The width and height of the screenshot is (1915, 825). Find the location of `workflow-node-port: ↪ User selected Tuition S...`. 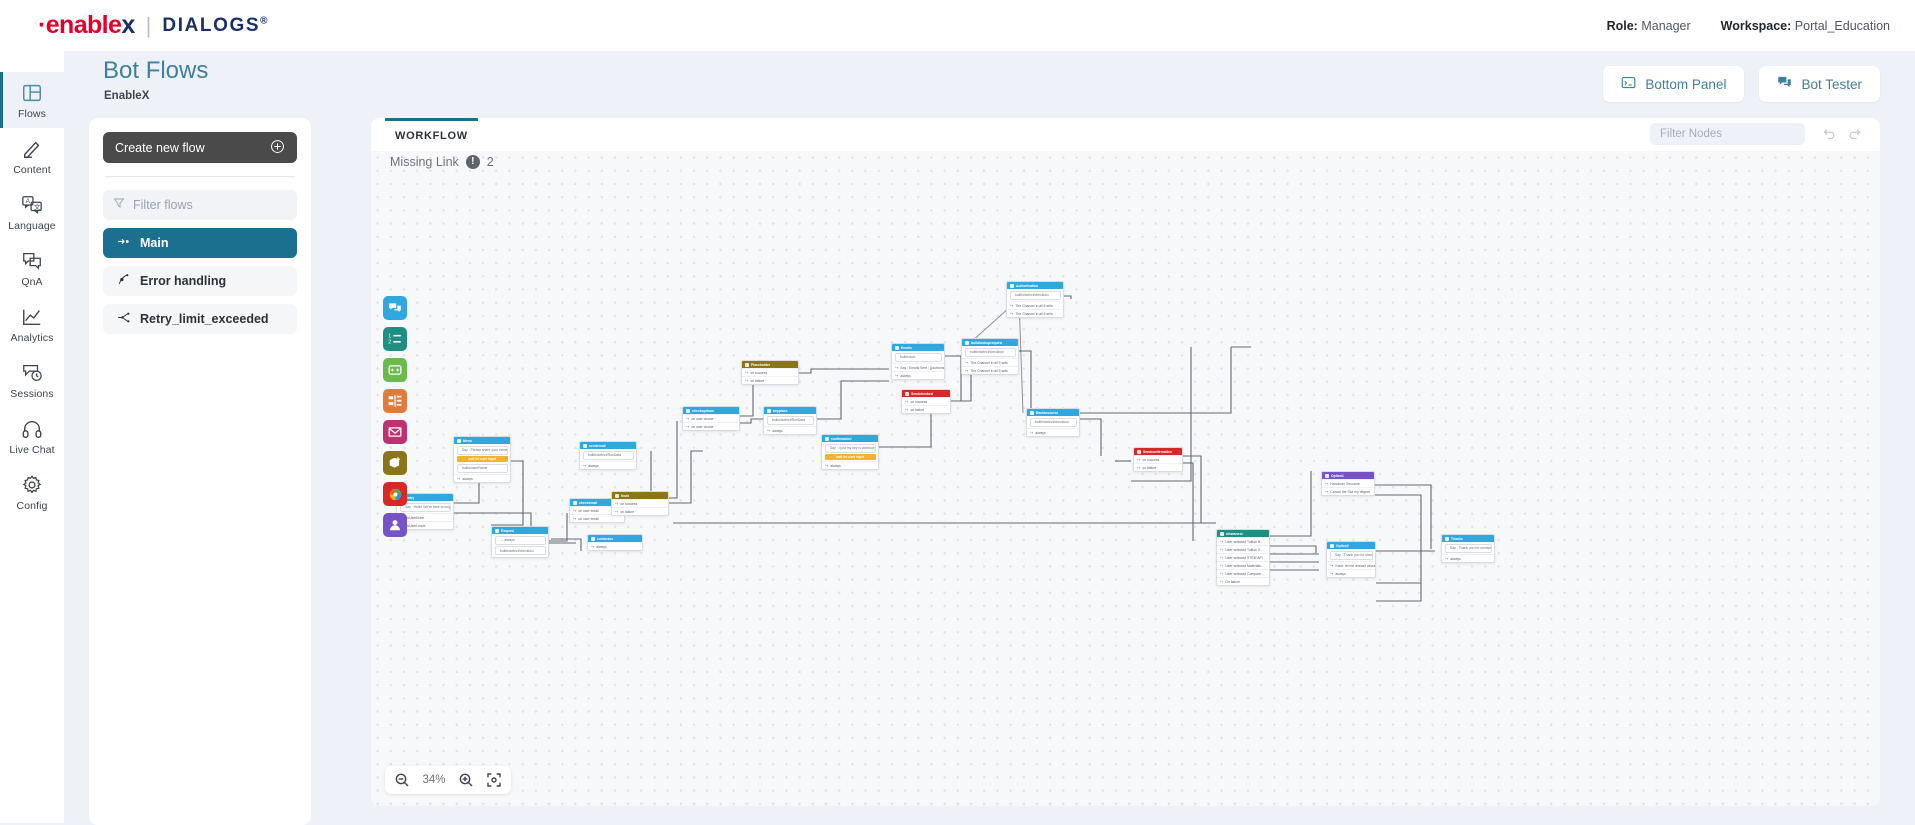

workflow-node-port: ↪ User selected Tuition S... is located at coordinates (1243, 549).